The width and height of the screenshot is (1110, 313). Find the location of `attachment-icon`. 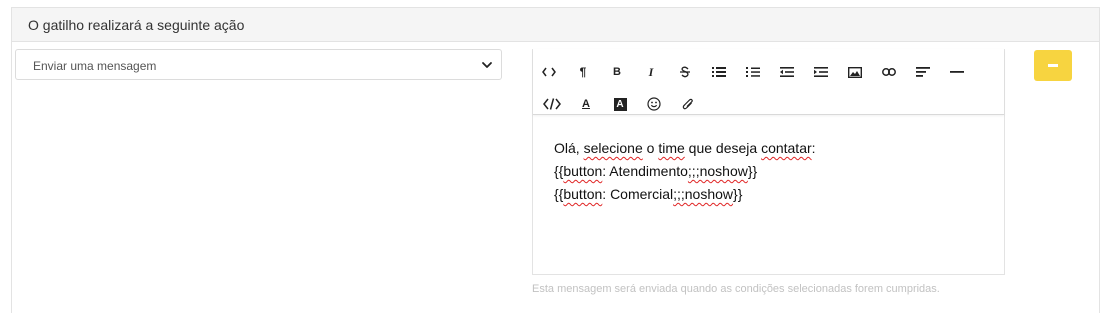

attachment-icon is located at coordinates (688, 104).